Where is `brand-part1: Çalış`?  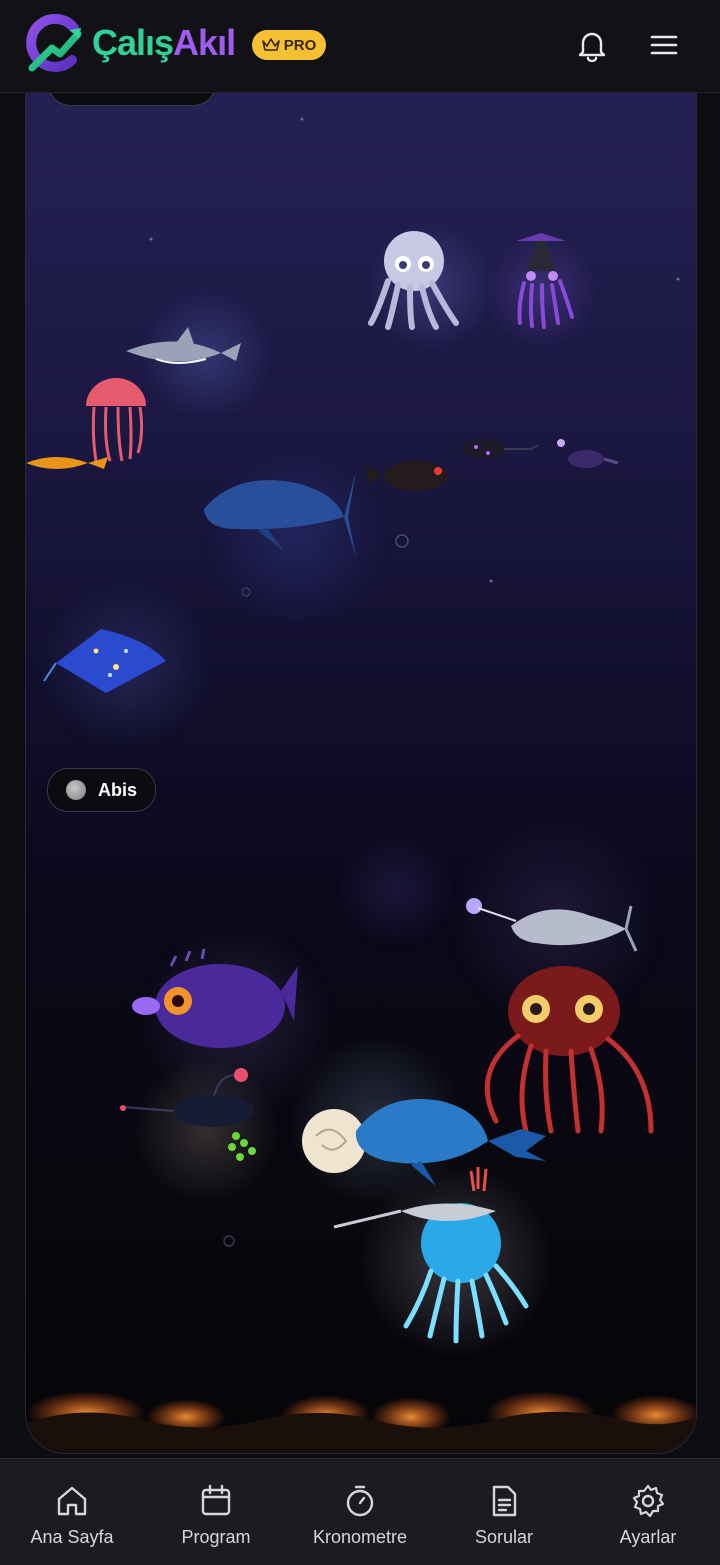
brand-part1: Çalış is located at coordinates (133, 42).